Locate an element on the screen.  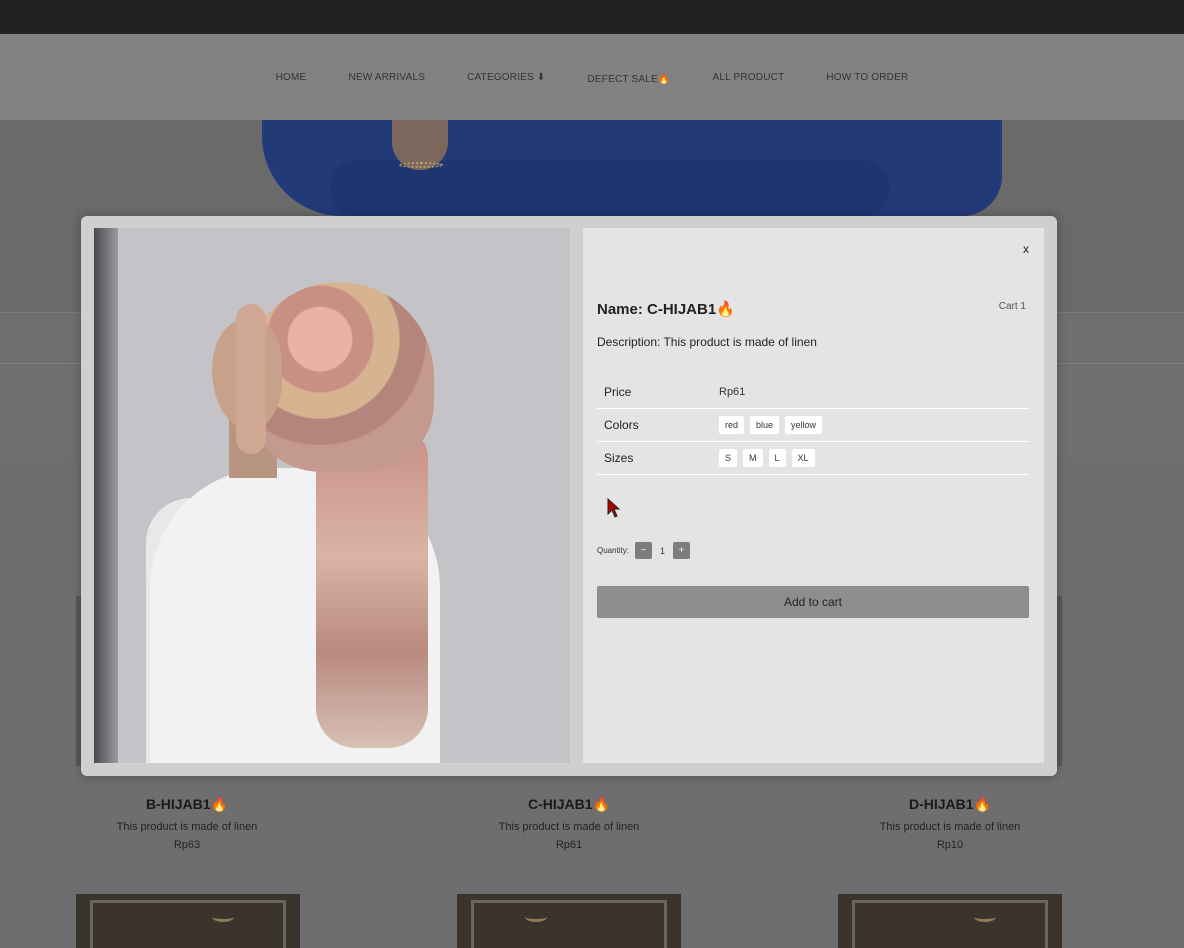
browser-top-bar is located at coordinates (592, 17).